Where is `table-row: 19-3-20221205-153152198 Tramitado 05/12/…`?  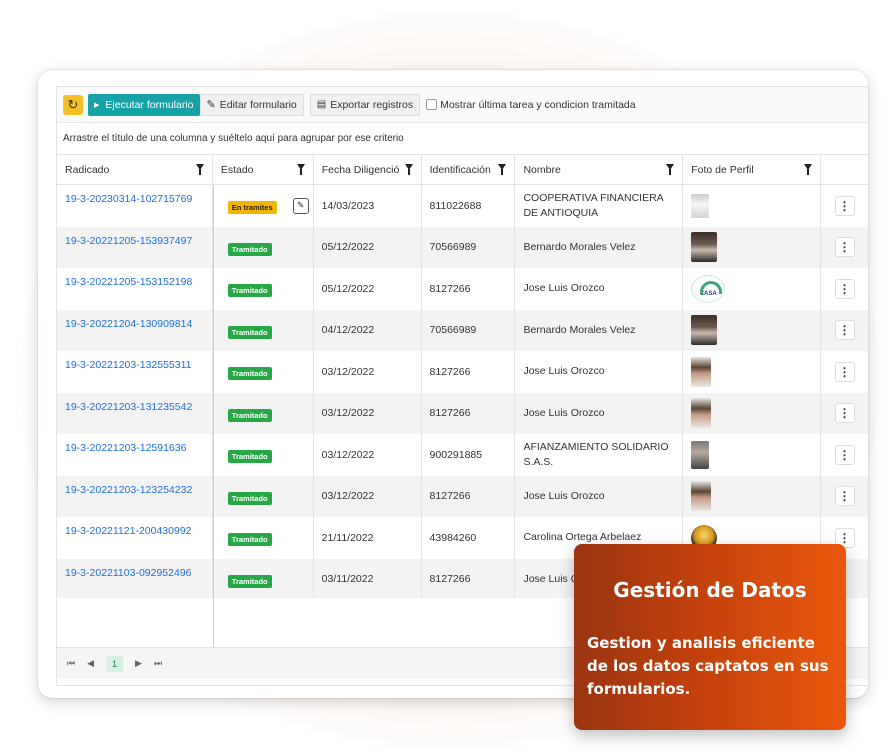
table-row: 19-3-20221205-153152198 Tramitado 05/12/… is located at coordinates (462, 289).